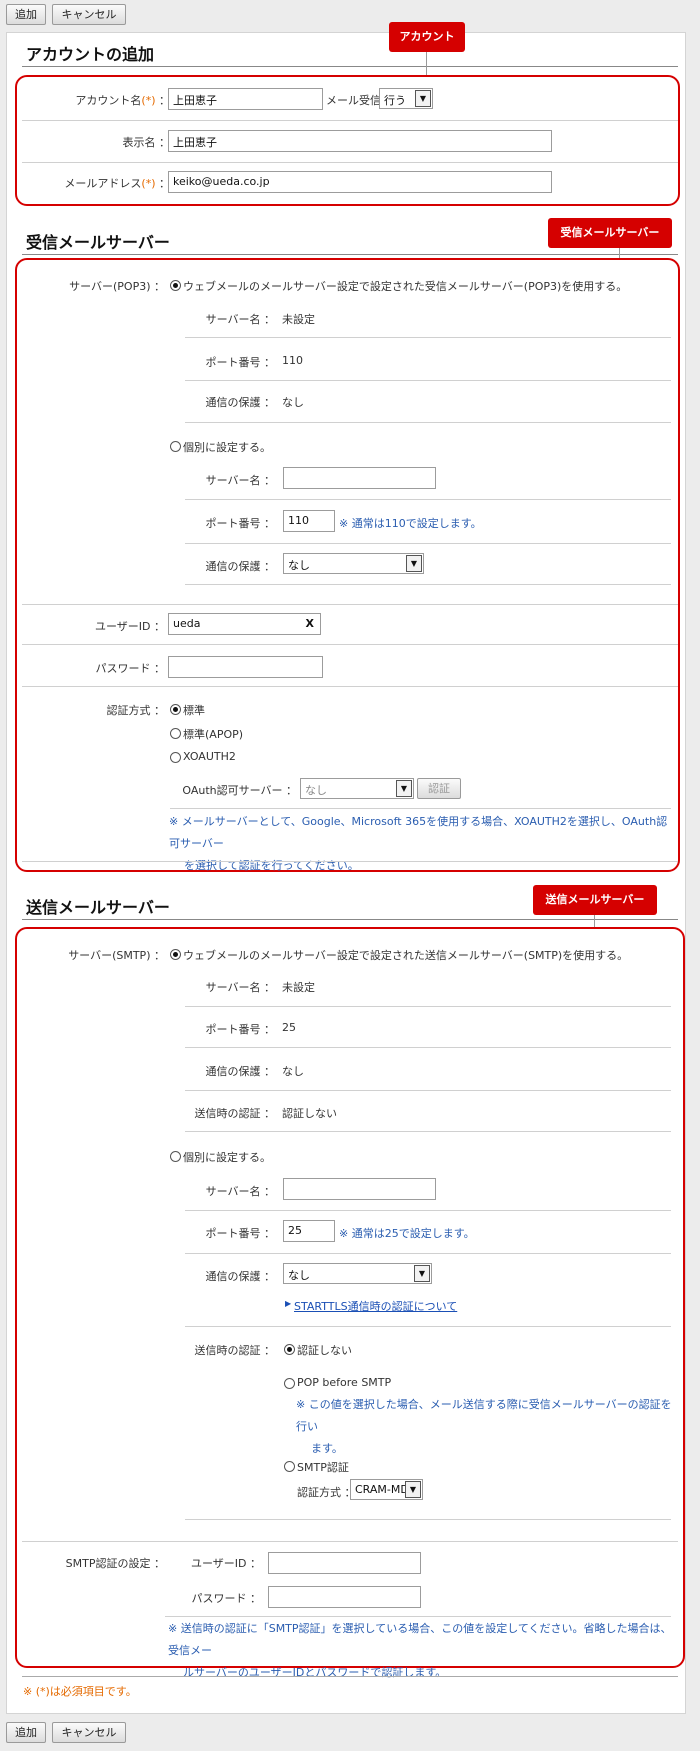 The width and height of the screenshot is (700, 1751). What do you see at coordinates (309, 1113) in the screenshot?
I see `smtp-sendauth-value: 認証しない` at bounding box center [309, 1113].